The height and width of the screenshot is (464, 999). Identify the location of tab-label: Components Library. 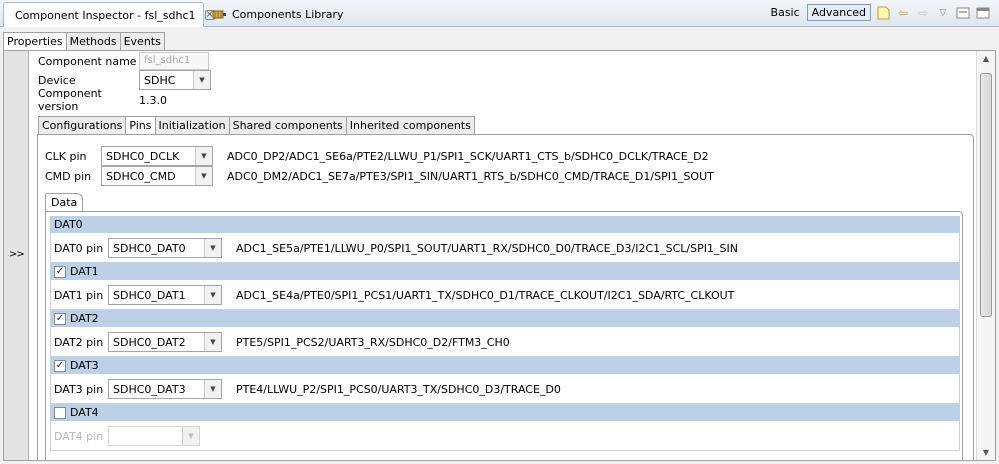
(288, 14).